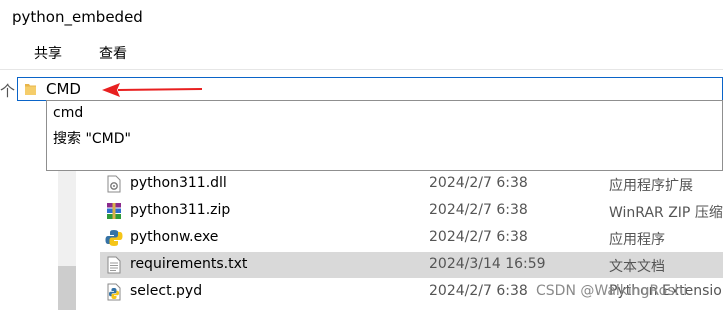  Describe the element at coordinates (48, 53) in the screenshot. I see `tab-share: 共享` at that location.